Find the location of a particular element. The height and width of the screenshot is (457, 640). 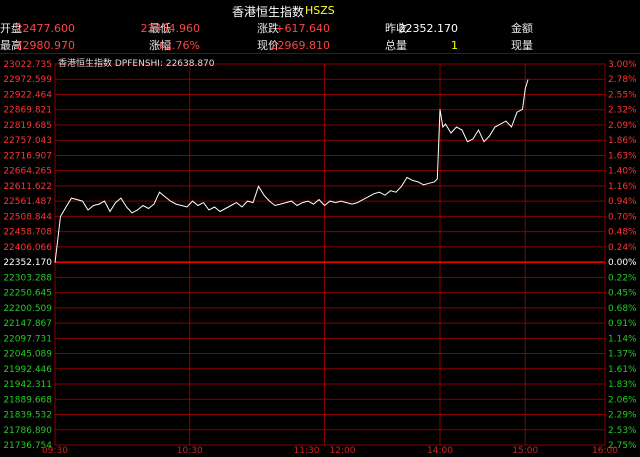

chart-legend: 香港恒生指数 DPFENSHI: 22638.870 is located at coordinates (136, 64).